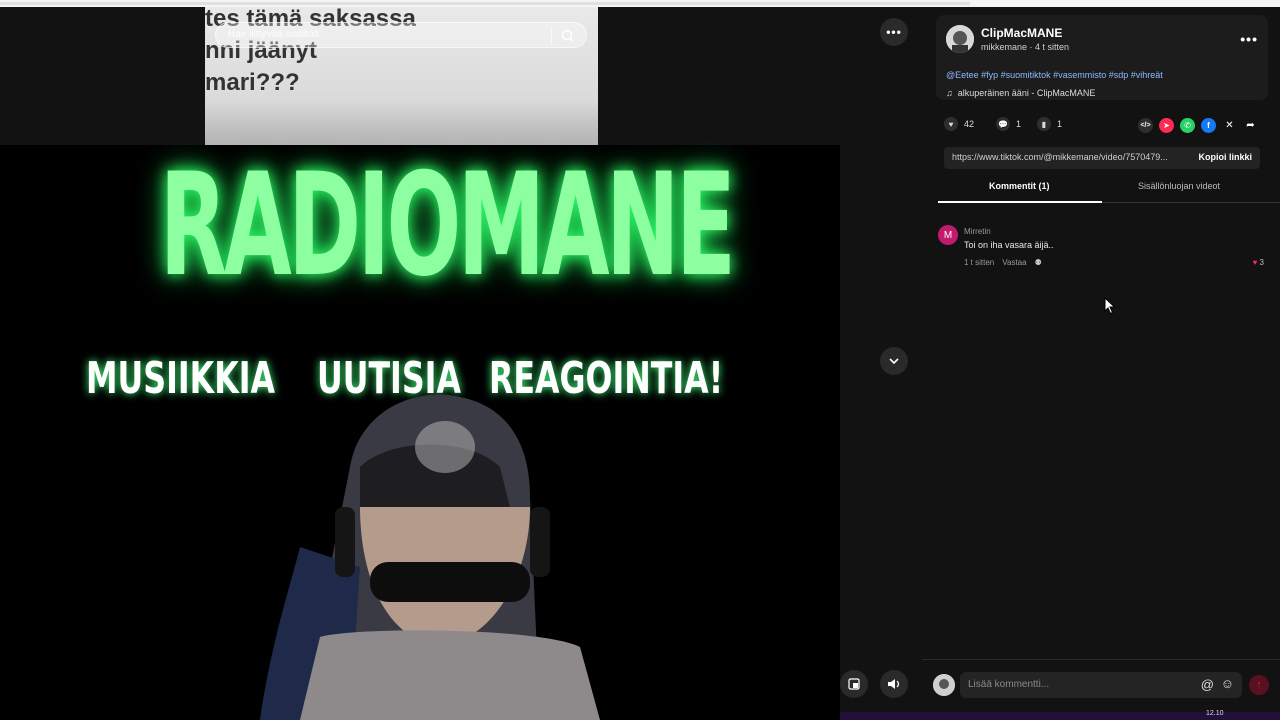 Image resolution: width=1280 pixels, height=720 pixels. I want to click on more-options-icon: •••, so click(1249, 39).